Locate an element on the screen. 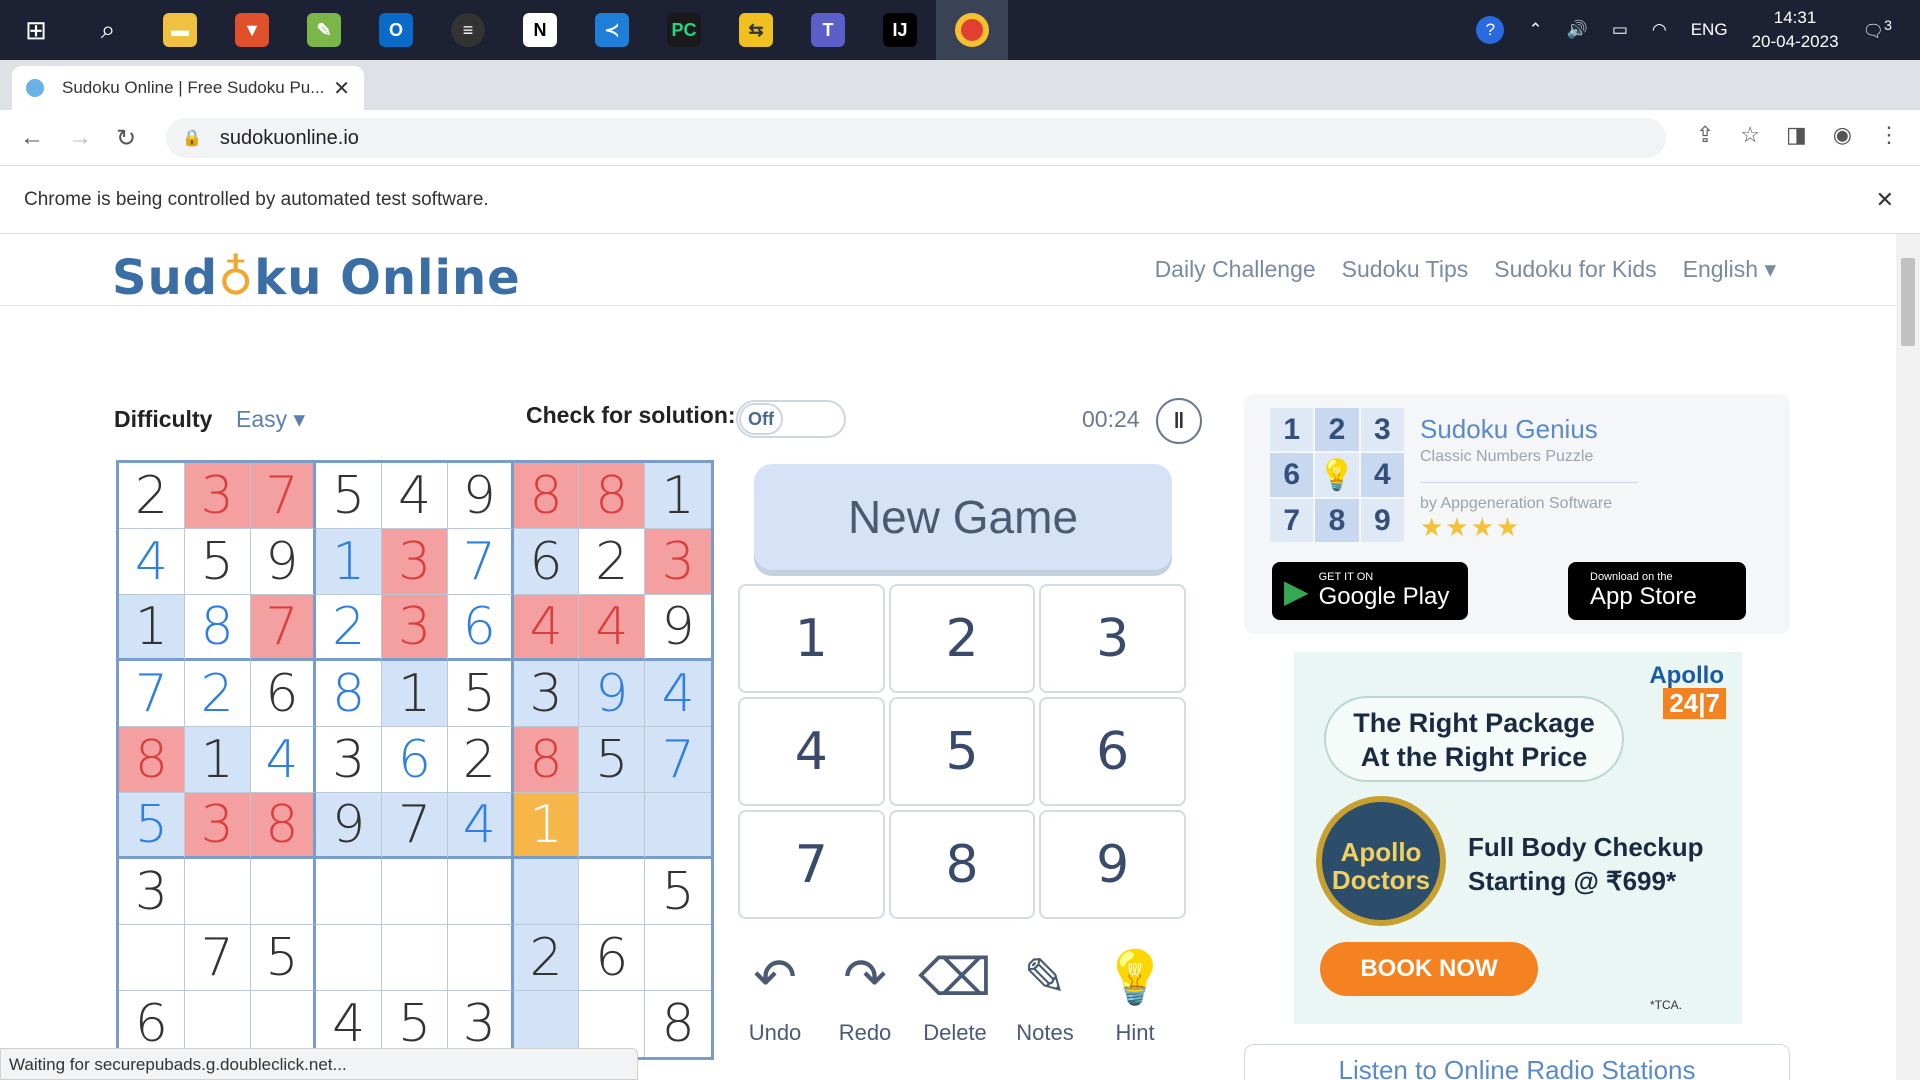 Image resolution: width=1920 pixels, height=1080 pixels. media-icon: ≡ is located at coordinates (468, 30).